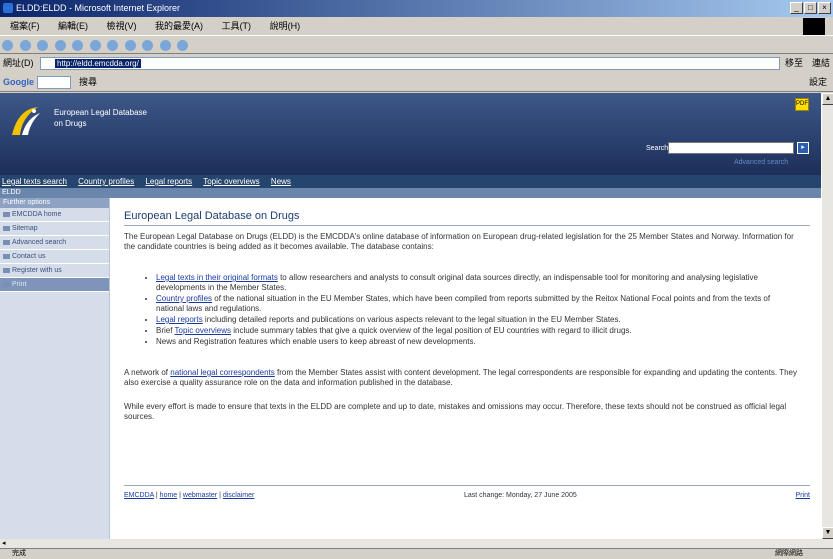 This screenshot has width=833, height=559. Describe the element at coordinates (7, 45) in the screenshot. I see `back-icon` at that location.